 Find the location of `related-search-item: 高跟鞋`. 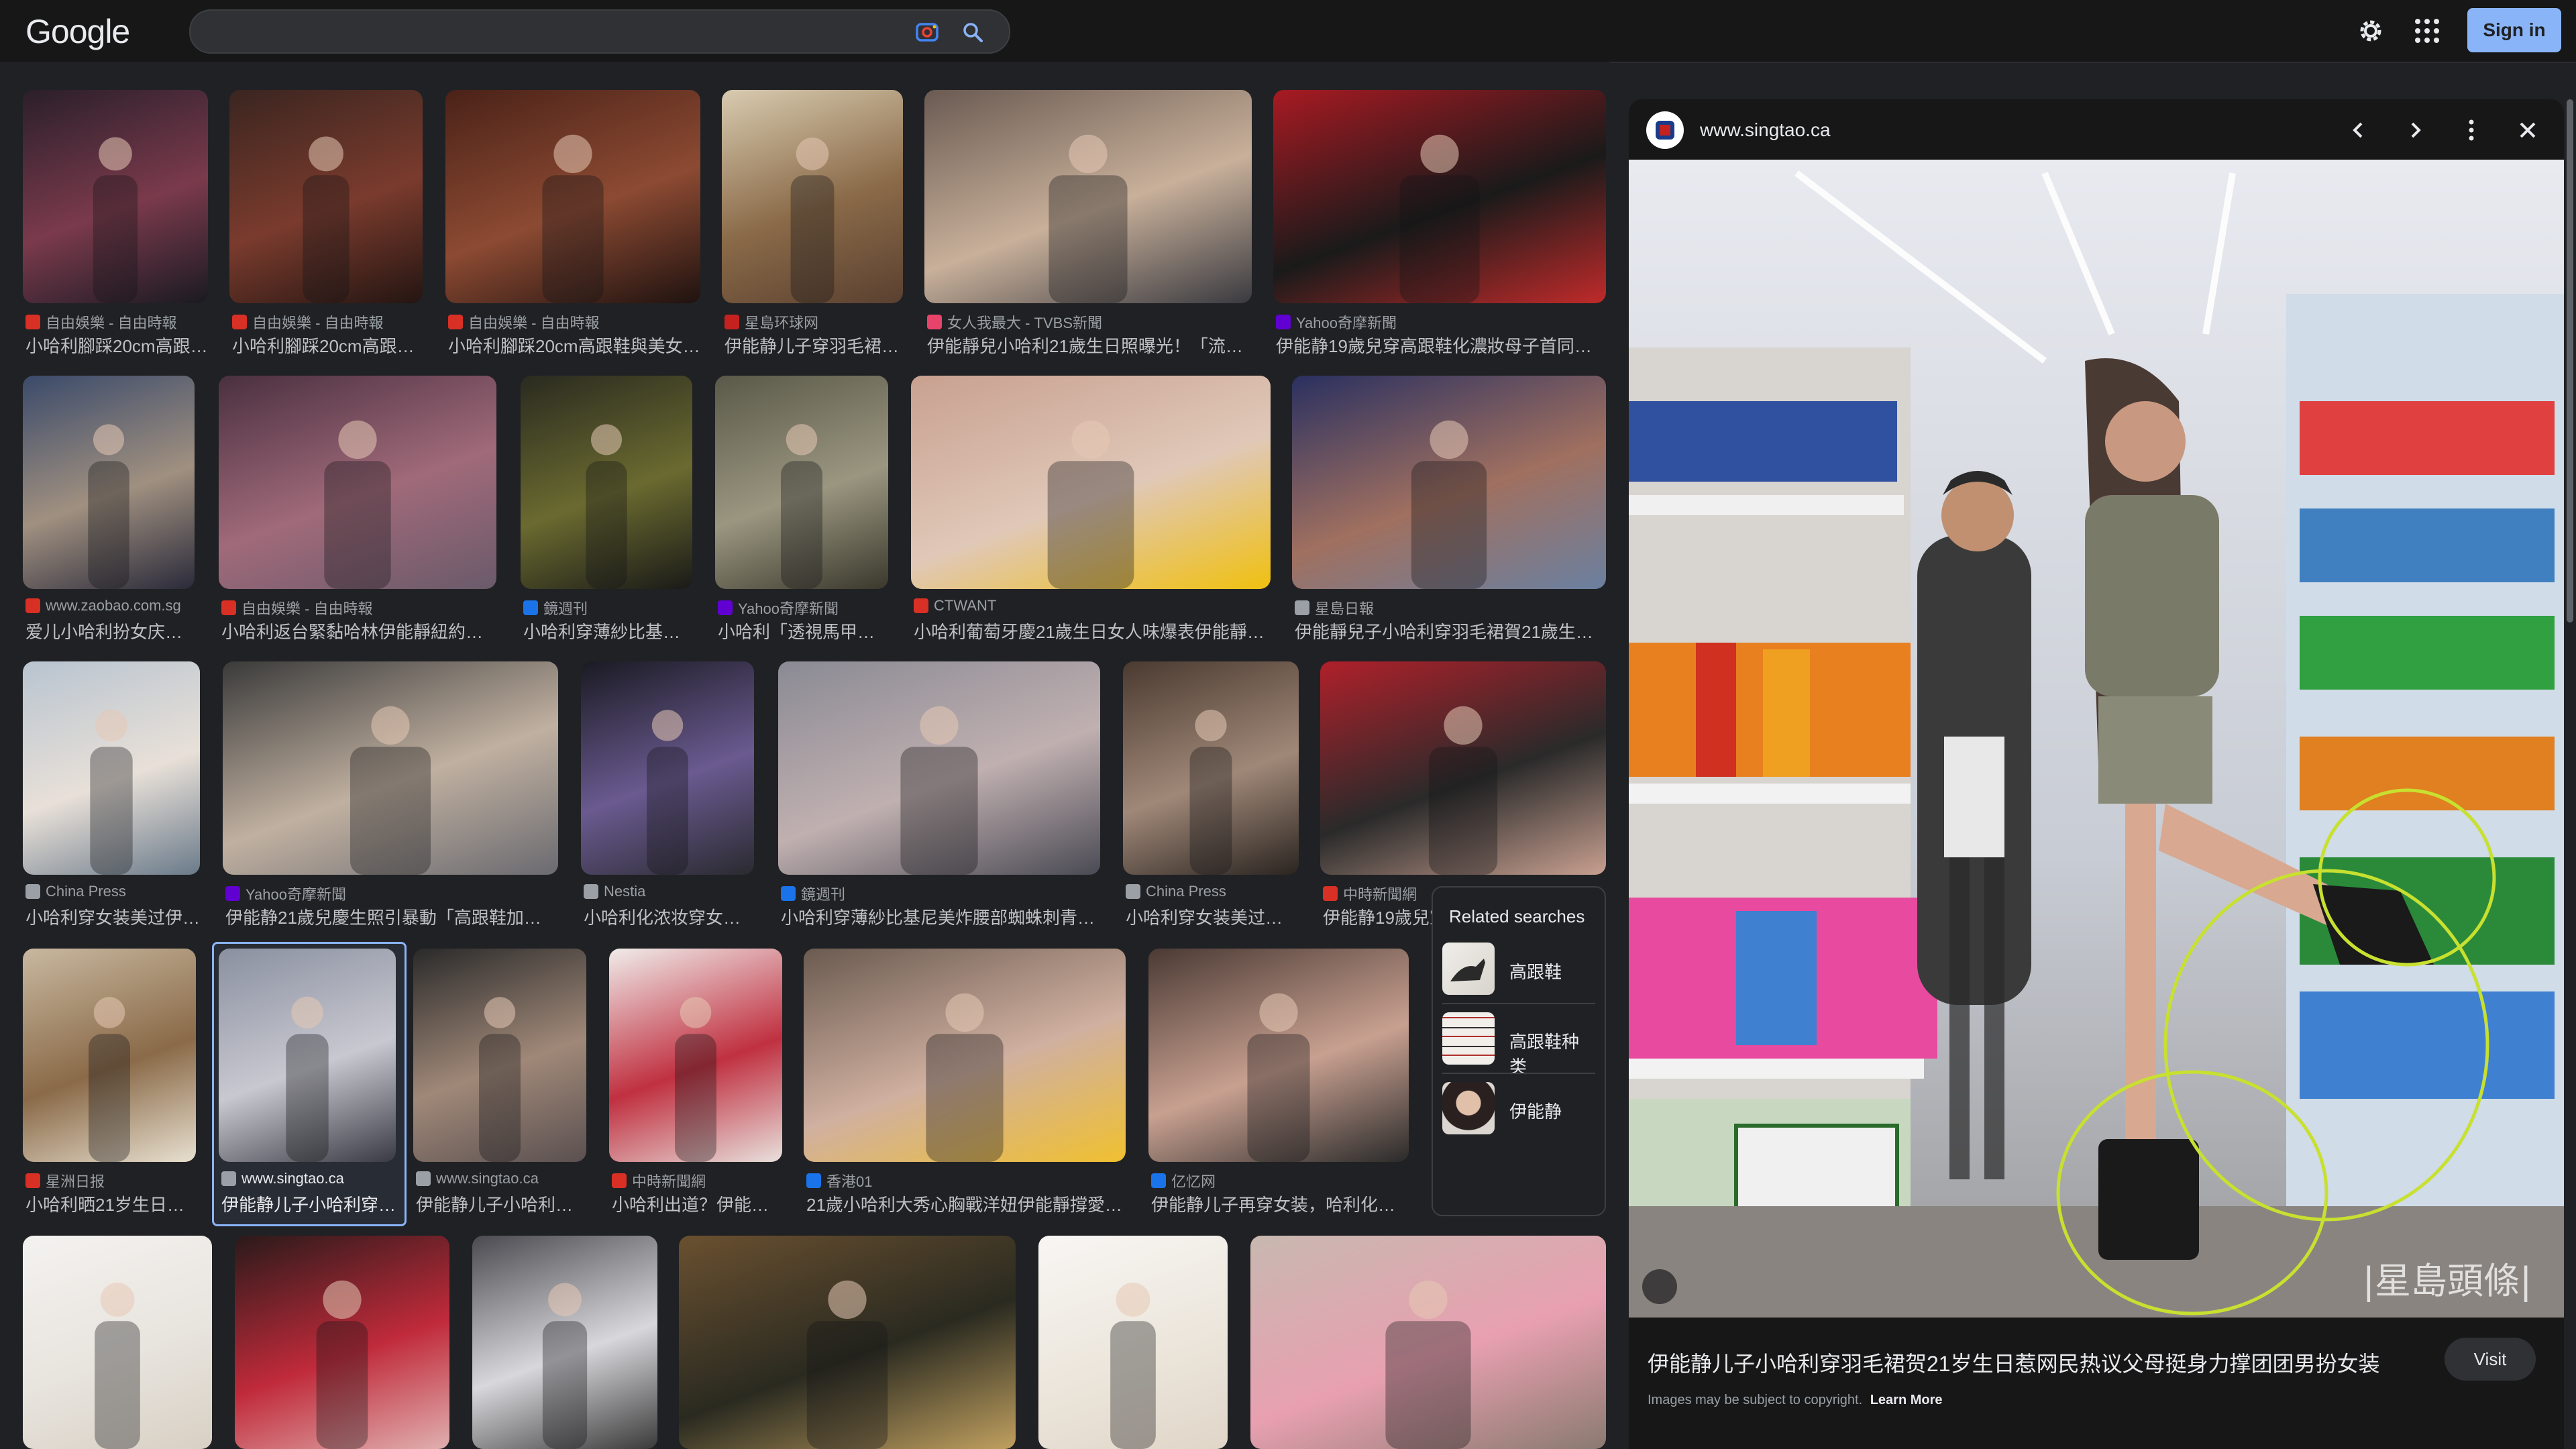

related-search-item: 高跟鞋 is located at coordinates (1518, 968).